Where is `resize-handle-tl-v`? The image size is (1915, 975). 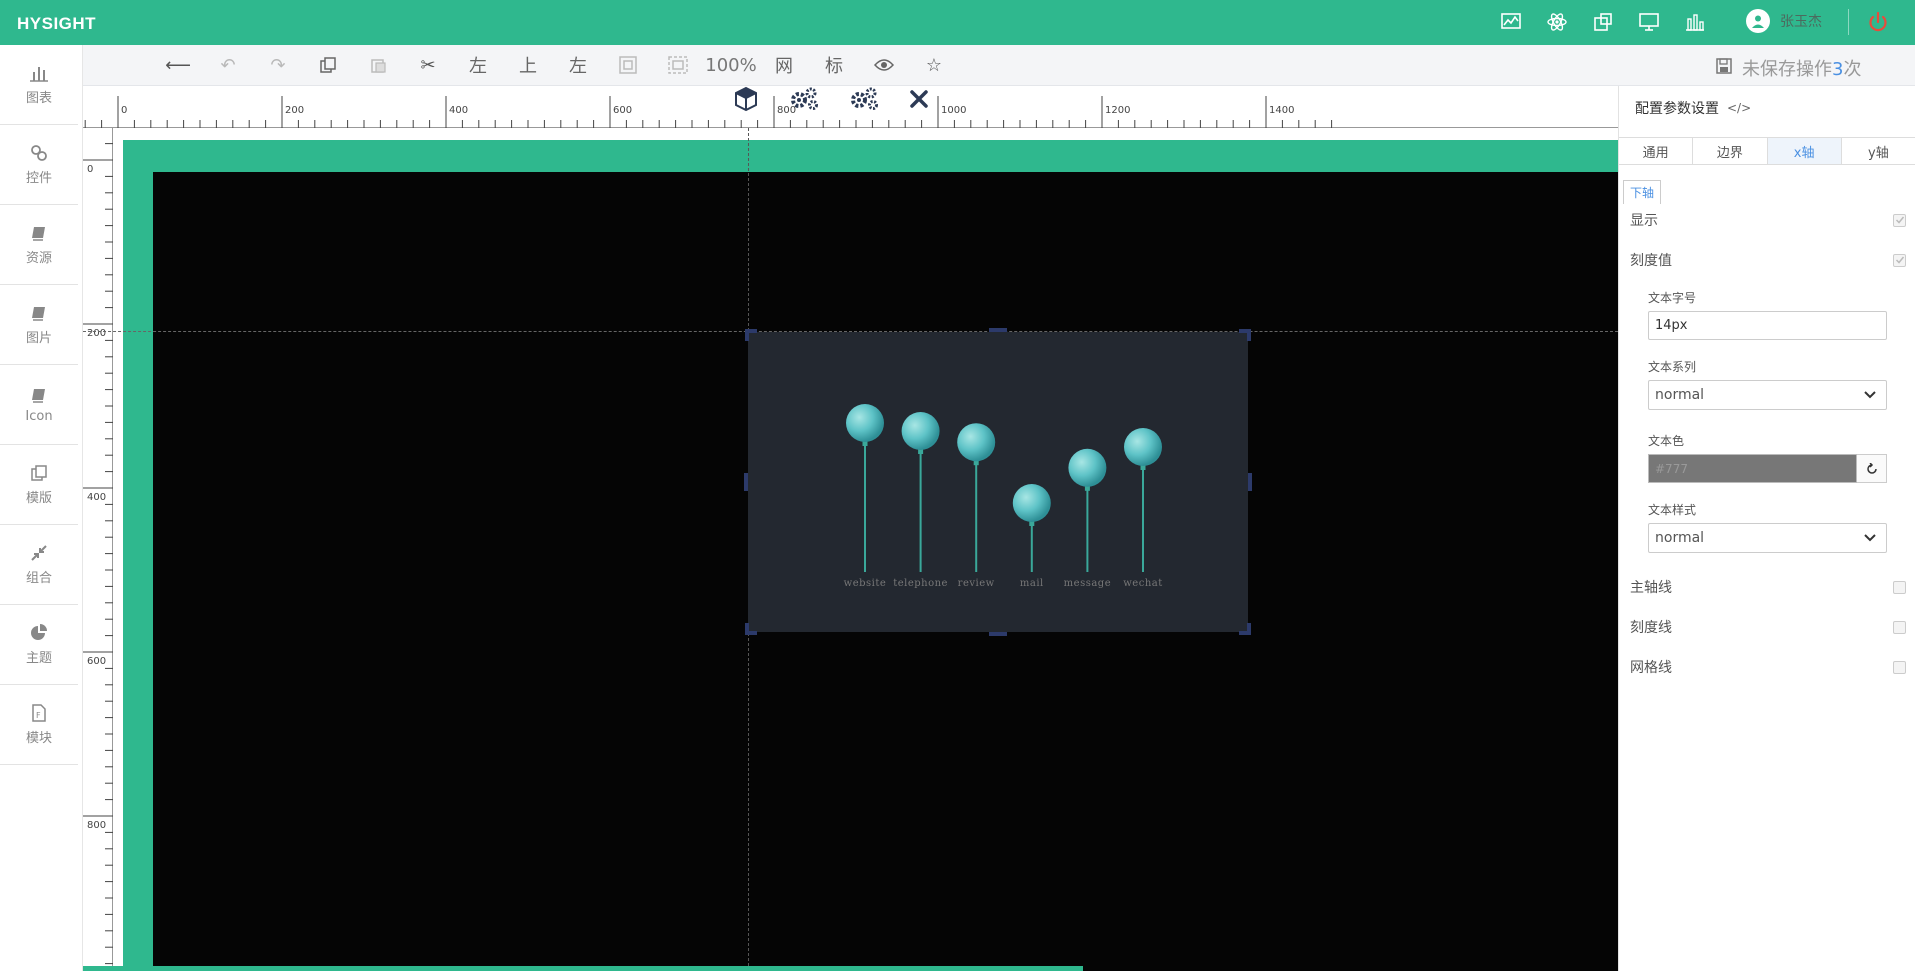 resize-handle-tl-v is located at coordinates (747, 335).